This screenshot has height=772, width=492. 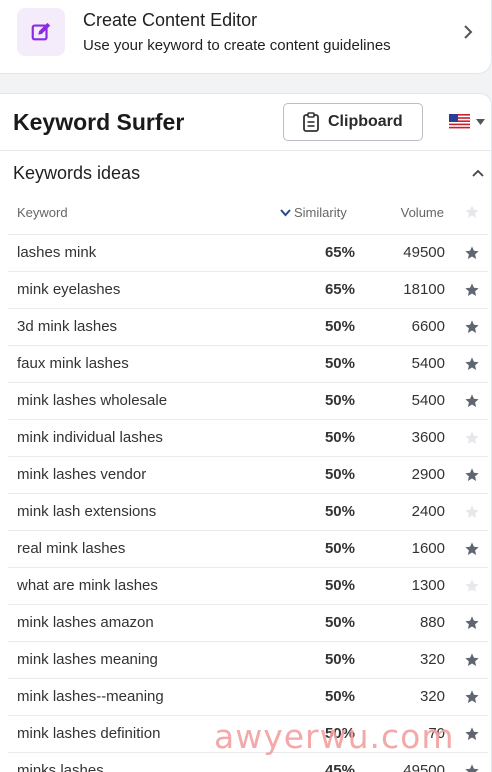 I want to click on table-row: mink lashes wholesale 50% 5400, so click(x=248, y=400).